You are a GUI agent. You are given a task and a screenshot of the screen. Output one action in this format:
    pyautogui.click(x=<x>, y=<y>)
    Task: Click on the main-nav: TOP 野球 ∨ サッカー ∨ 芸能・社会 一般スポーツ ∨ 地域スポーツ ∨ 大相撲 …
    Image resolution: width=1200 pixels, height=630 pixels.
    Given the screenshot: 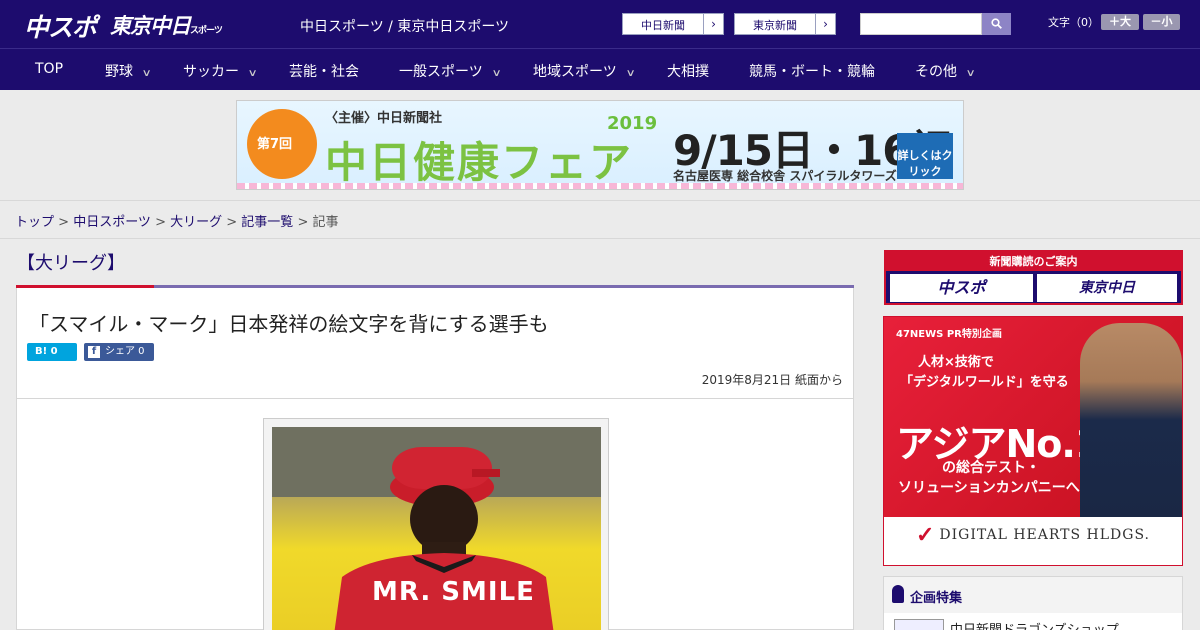 What is the action you would take?
    pyautogui.click(x=600, y=69)
    